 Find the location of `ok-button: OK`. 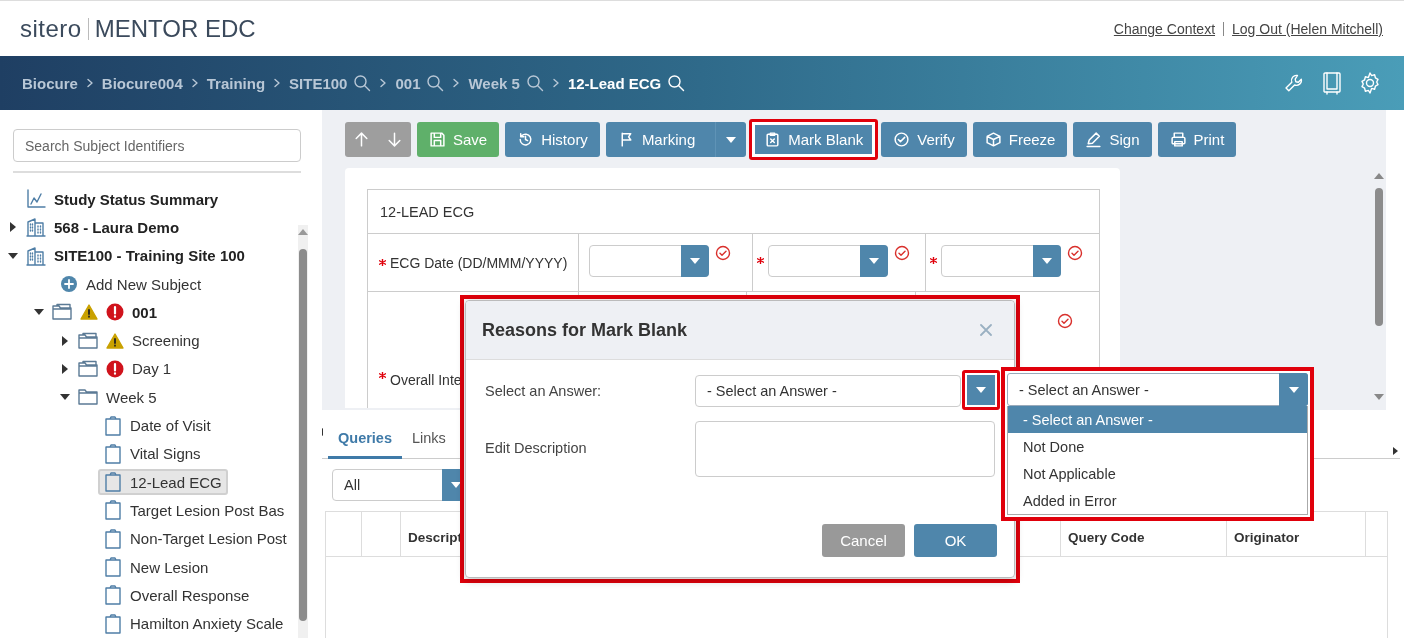

ok-button: OK is located at coordinates (955, 540).